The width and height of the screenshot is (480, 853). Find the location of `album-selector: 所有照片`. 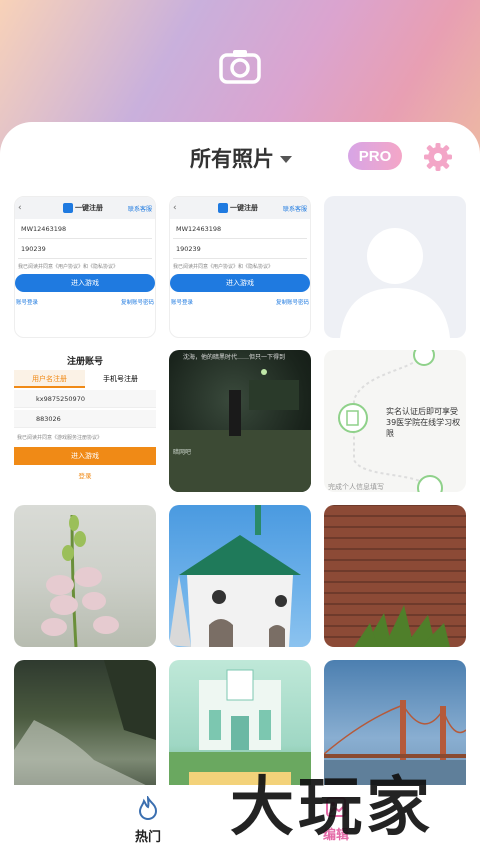

album-selector: 所有照片 is located at coordinates (241, 158).